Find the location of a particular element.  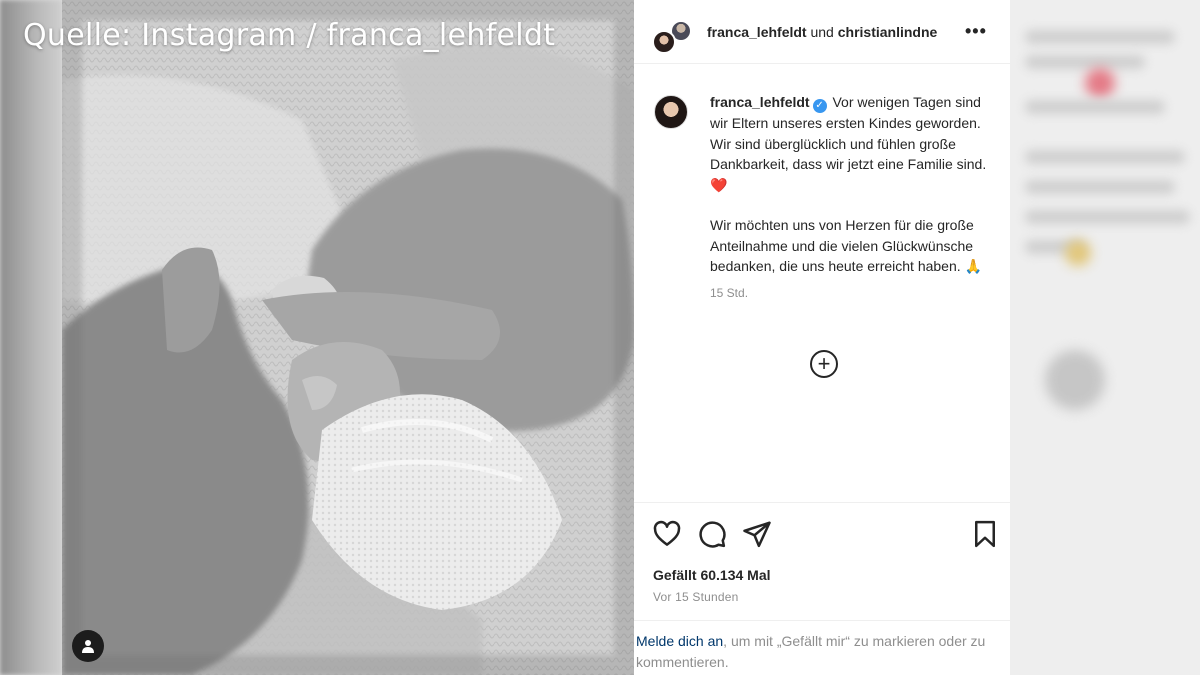

author-link: franca_lehfeldt is located at coordinates (757, 32).